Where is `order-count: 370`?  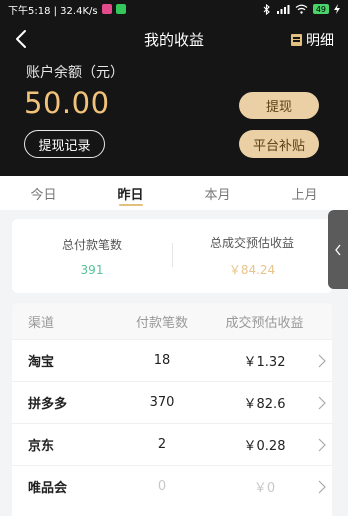
order-count: 370 is located at coordinates (162, 402).